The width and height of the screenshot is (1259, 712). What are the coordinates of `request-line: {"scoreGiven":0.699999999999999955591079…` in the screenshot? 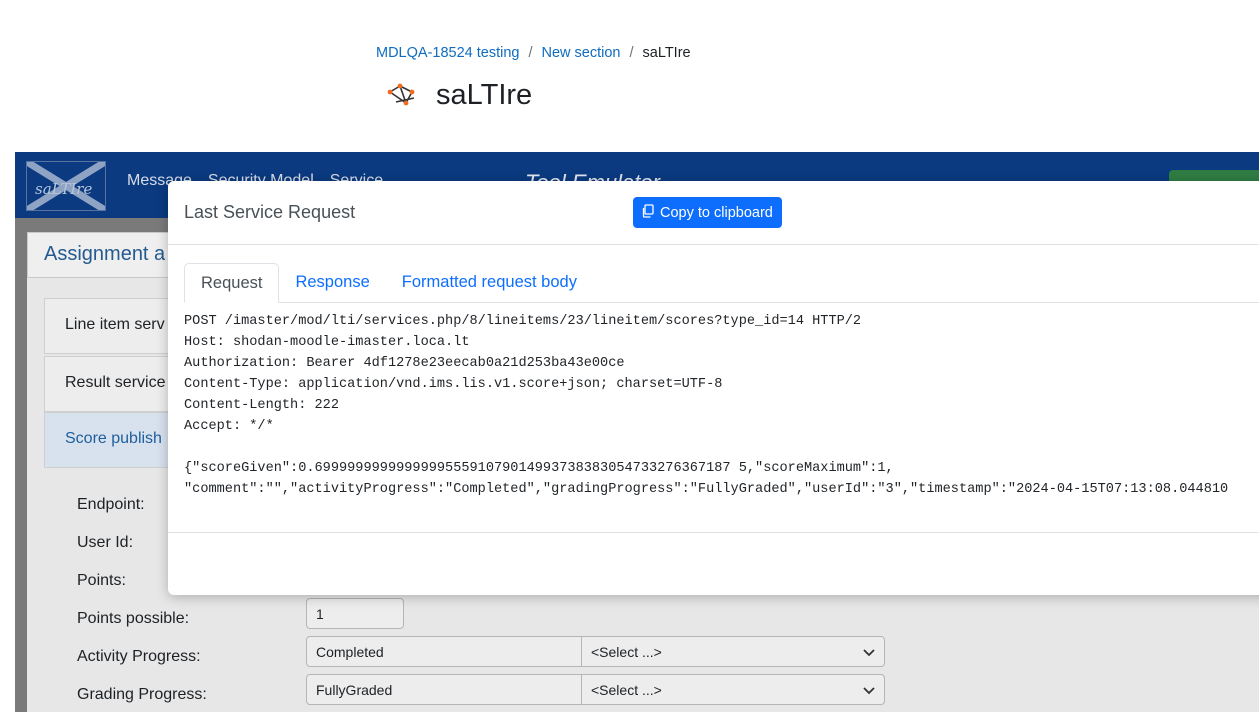 It's located at (539, 468).